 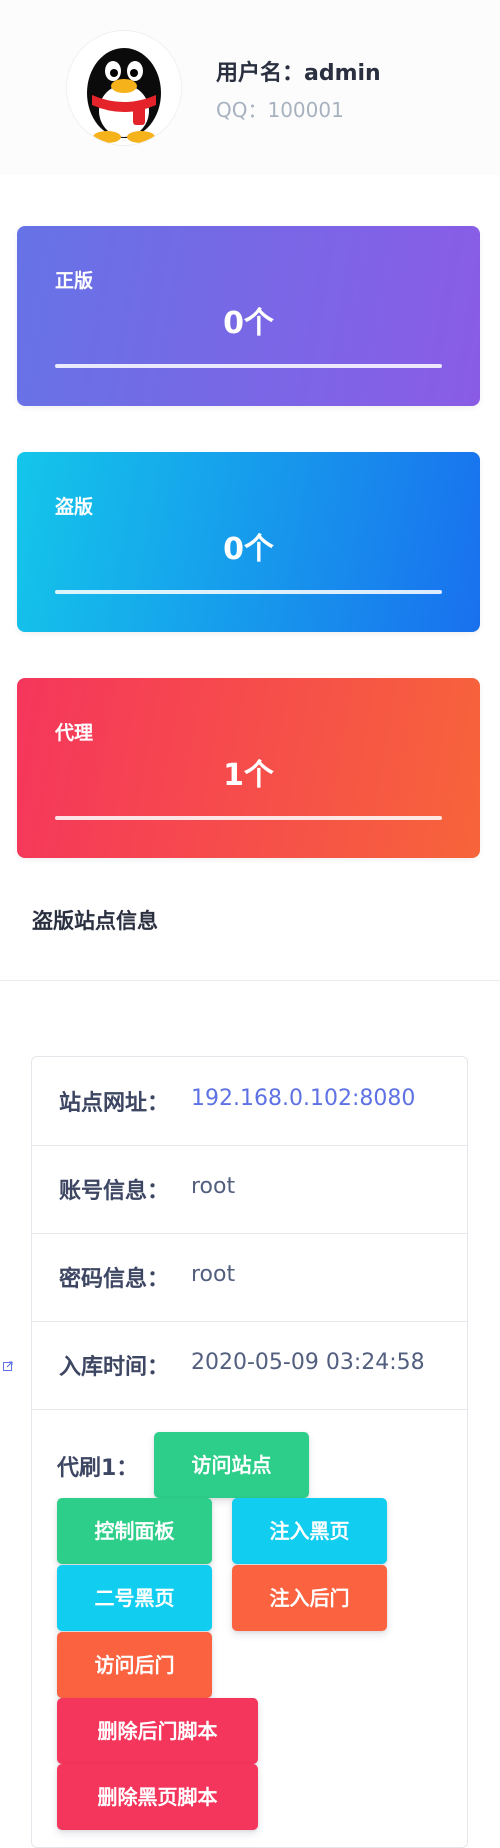 I want to click on ops-label: 代刷1：, so click(x=98, y=1468).